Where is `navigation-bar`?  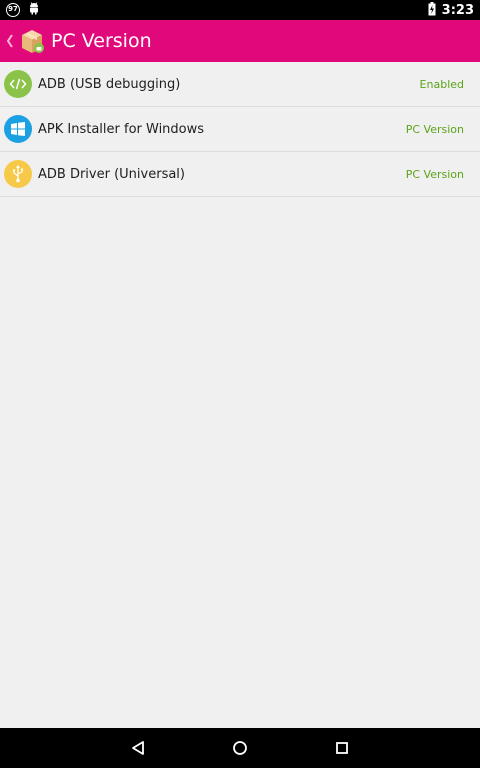 navigation-bar is located at coordinates (240, 748).